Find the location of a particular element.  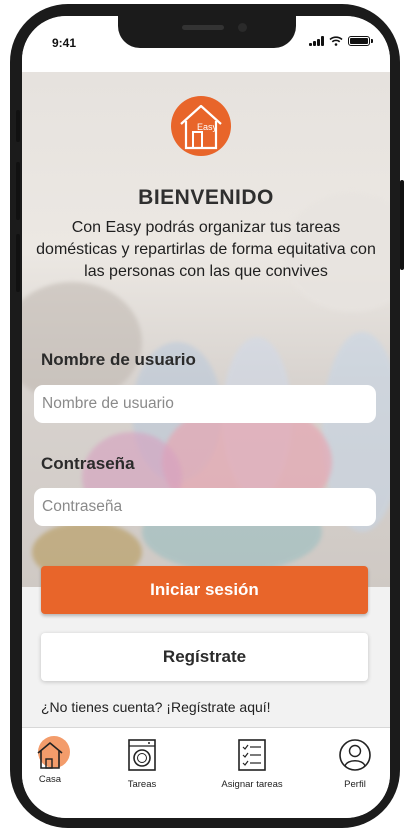

tab-asignar-tareas: Asignar tareas is located at coordinates (252, 764).